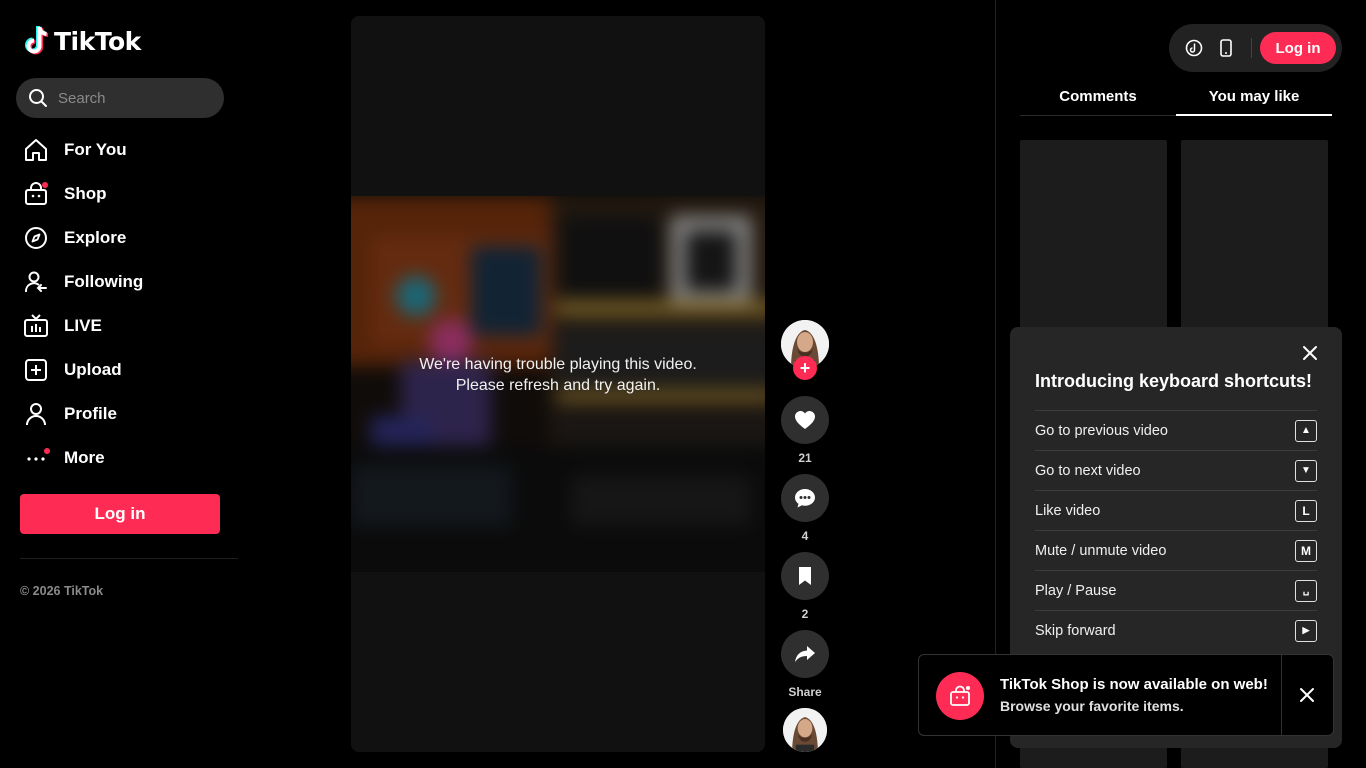  I want to click on bookmark-icon, so click(805, 576).